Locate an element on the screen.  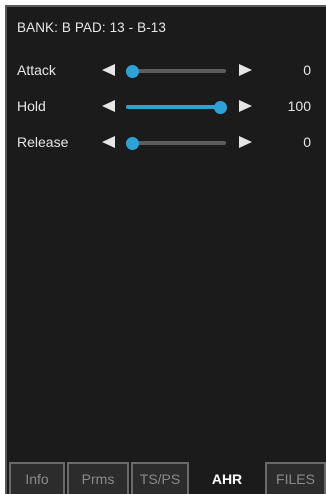
attack-slider is located at coordinates (176, 71).